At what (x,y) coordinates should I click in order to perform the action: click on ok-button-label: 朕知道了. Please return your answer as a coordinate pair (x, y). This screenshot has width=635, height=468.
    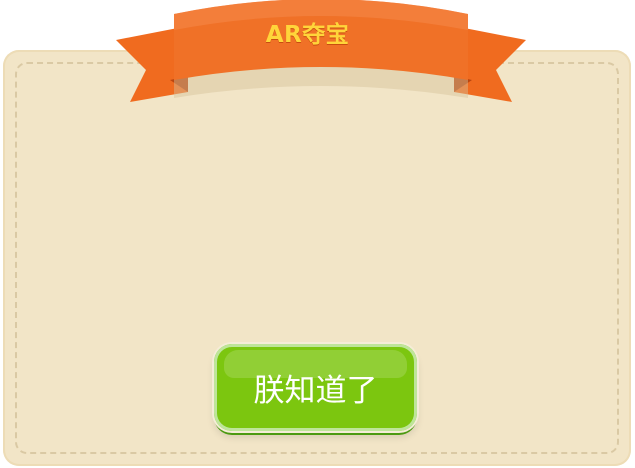
    Looking at the image, I should click on (315, 391).